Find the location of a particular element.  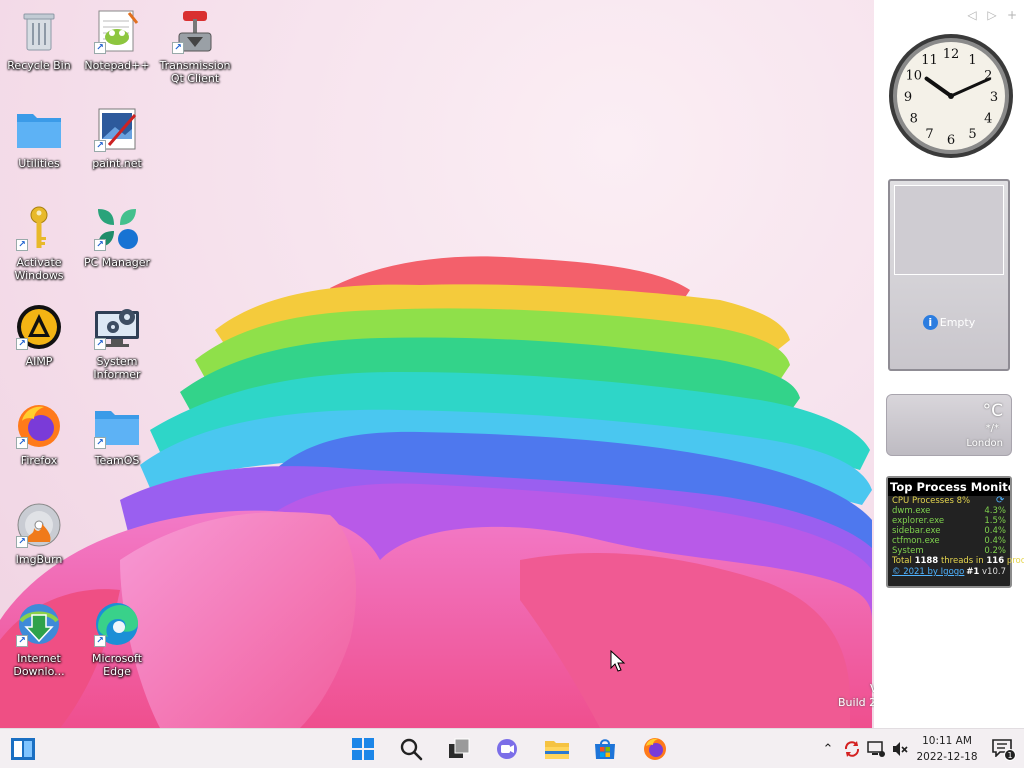

build-watermark-line2: Build 2 is located at coordinates (857, 702).